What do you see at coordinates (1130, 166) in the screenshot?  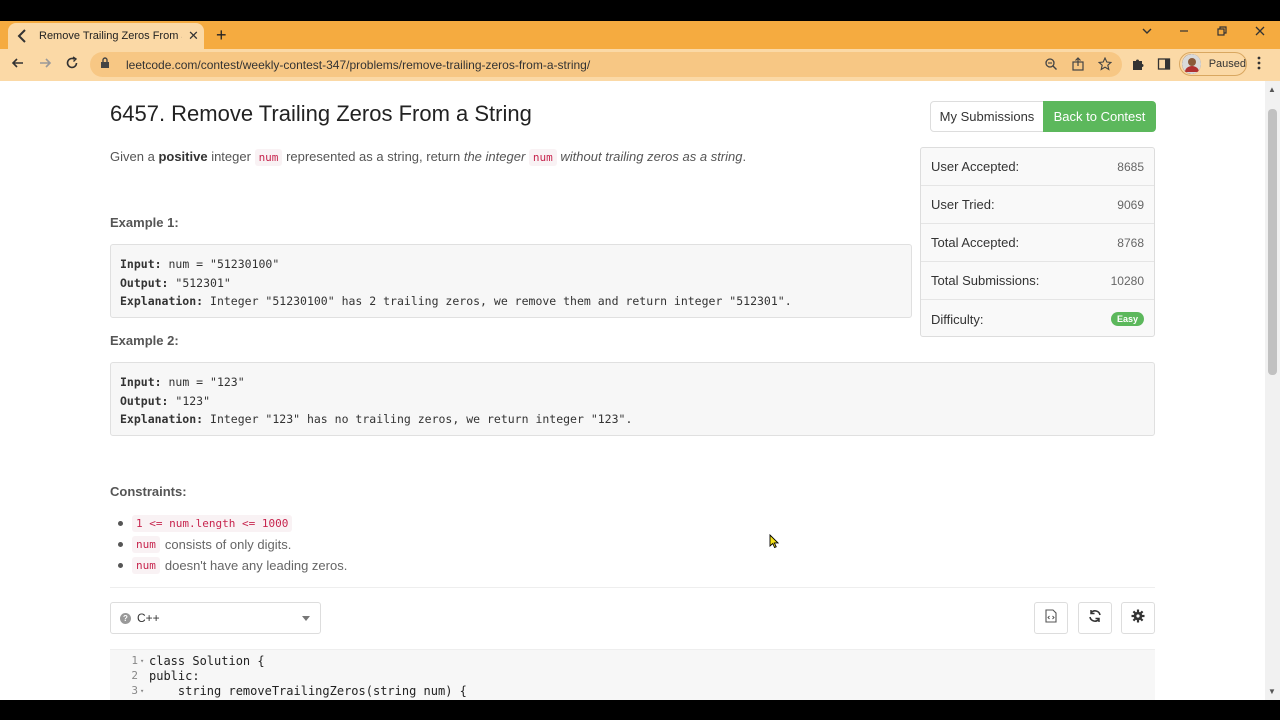 I see `stat-value: 8685` at bounding box center [1130, 166].